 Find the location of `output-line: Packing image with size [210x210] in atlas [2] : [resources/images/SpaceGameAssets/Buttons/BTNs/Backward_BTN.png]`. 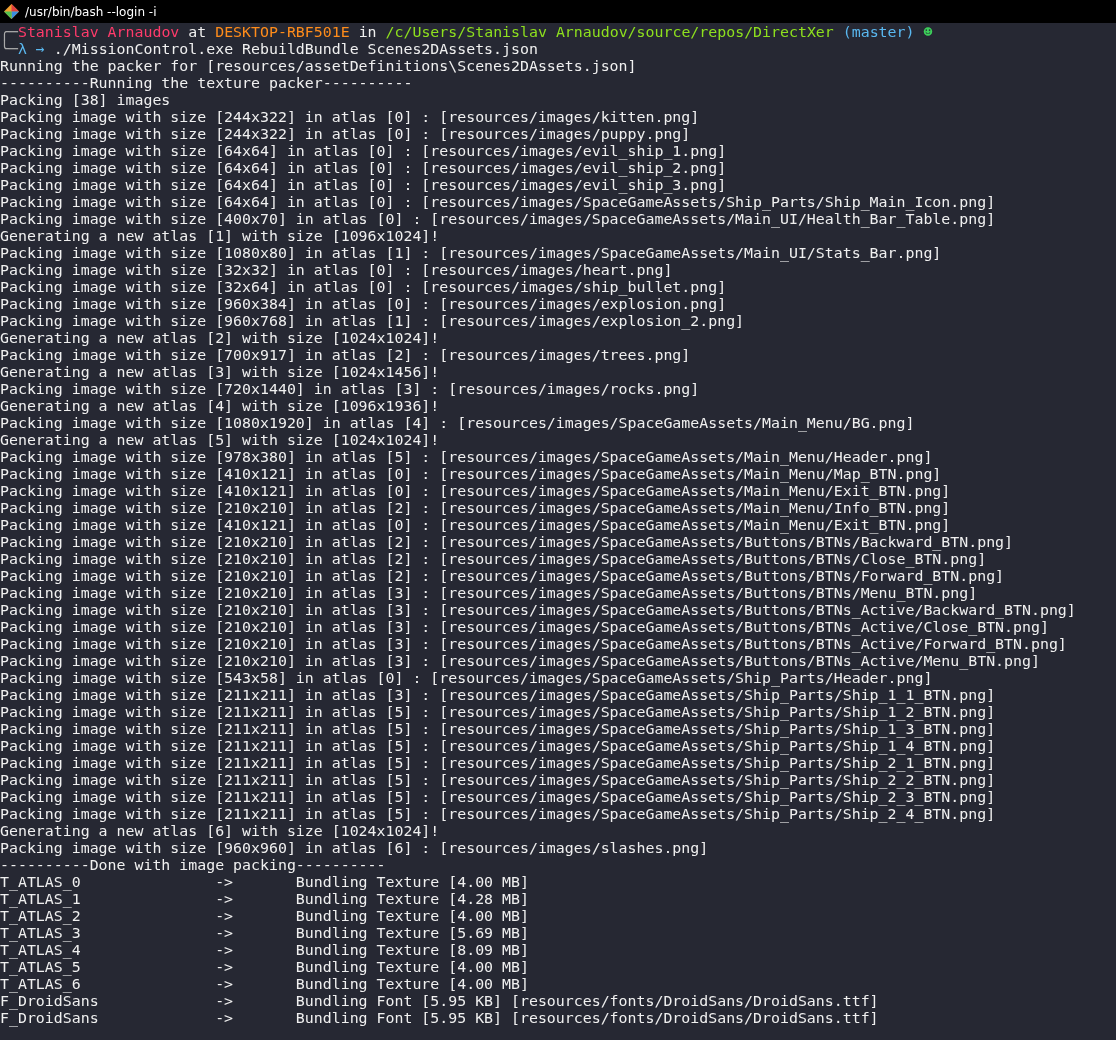

output-line: Packing image with size [210x210] in atlas [2] : [resources/images/SpaceGameAssets/Buttons/BTNs/Backward_BTN.png] is located at coordinates (507, 542).